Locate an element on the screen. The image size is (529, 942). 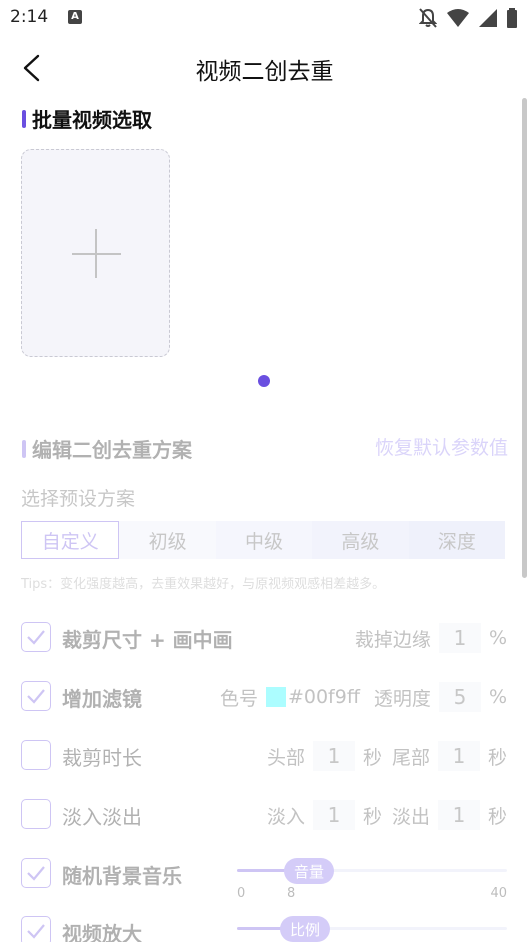
fade-in-unit: 秒 is located at coordinates (372, 816).